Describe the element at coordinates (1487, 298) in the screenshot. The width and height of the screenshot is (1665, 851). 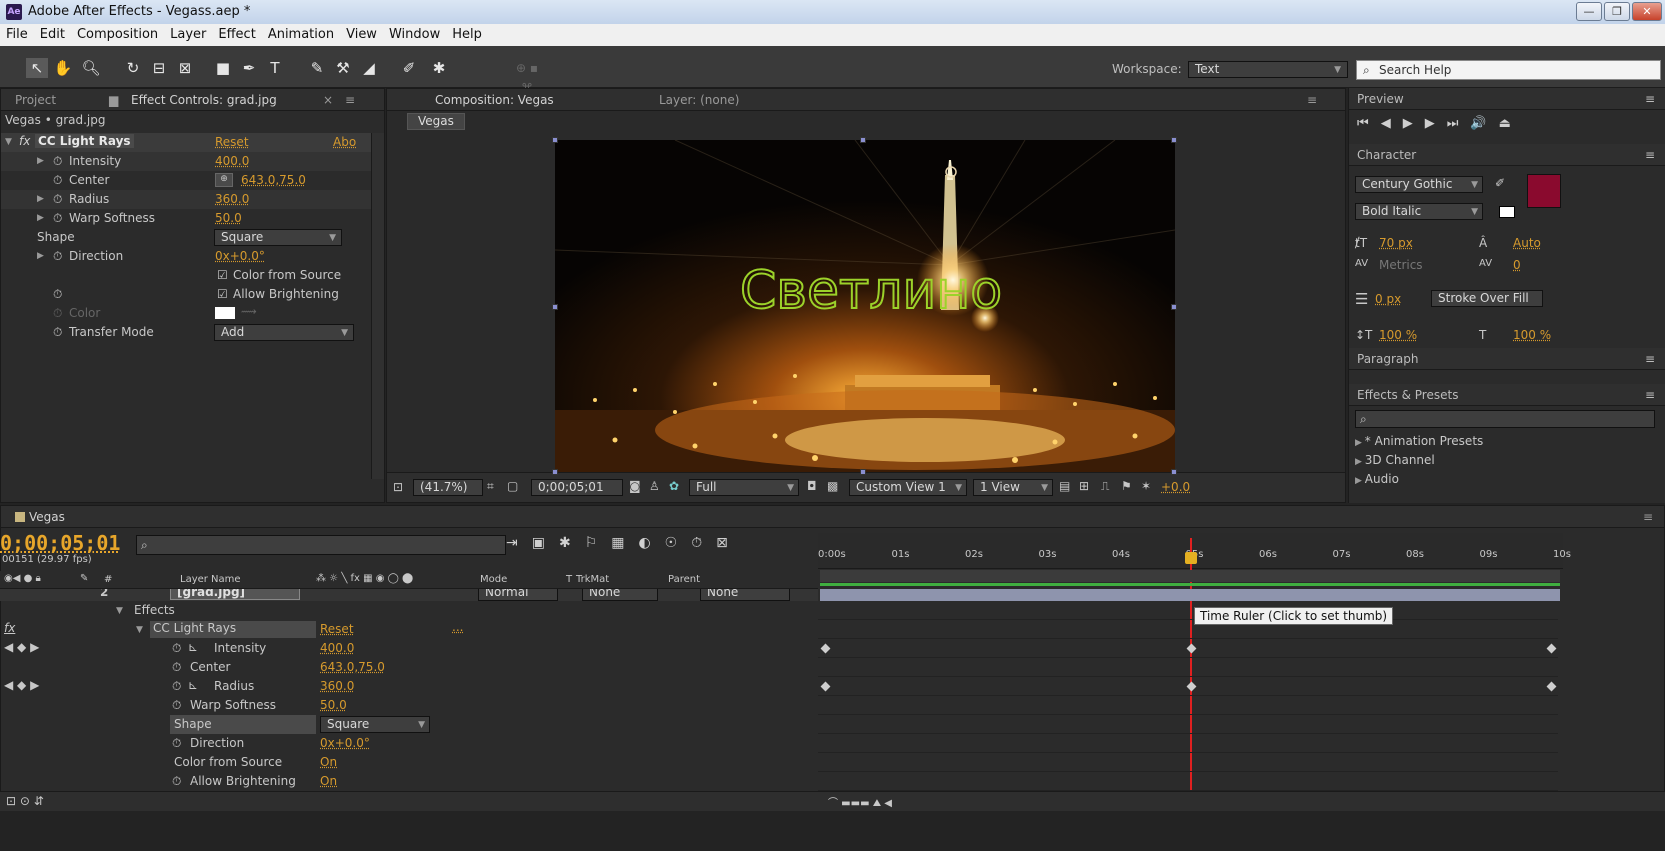
I see `stroke-mode-dropdown: Stroke Over Fill` at that location.